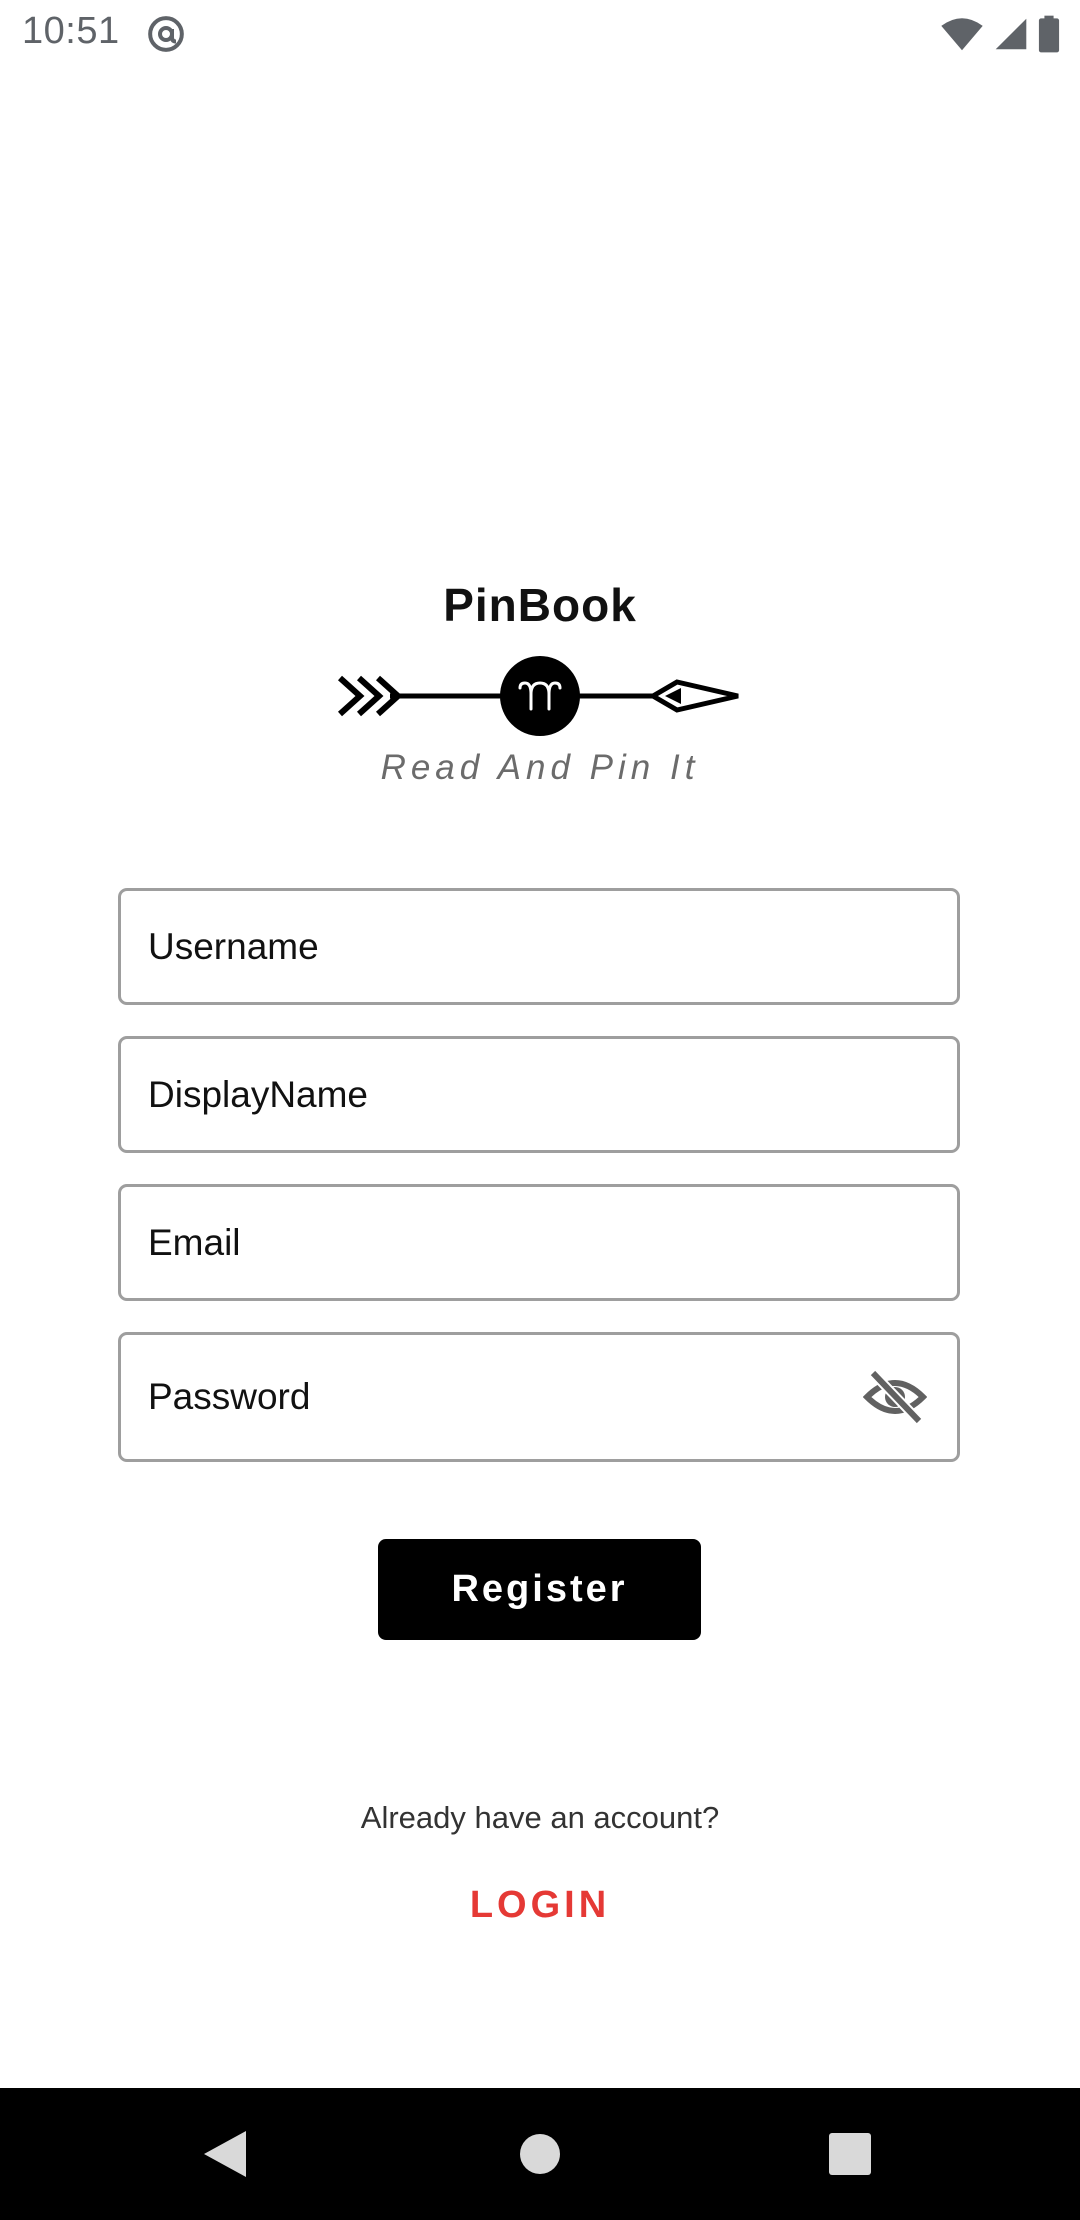  Describe the element at coordinates (540, 605) in the screenshot. I see `app-title: PinBook` at that location.